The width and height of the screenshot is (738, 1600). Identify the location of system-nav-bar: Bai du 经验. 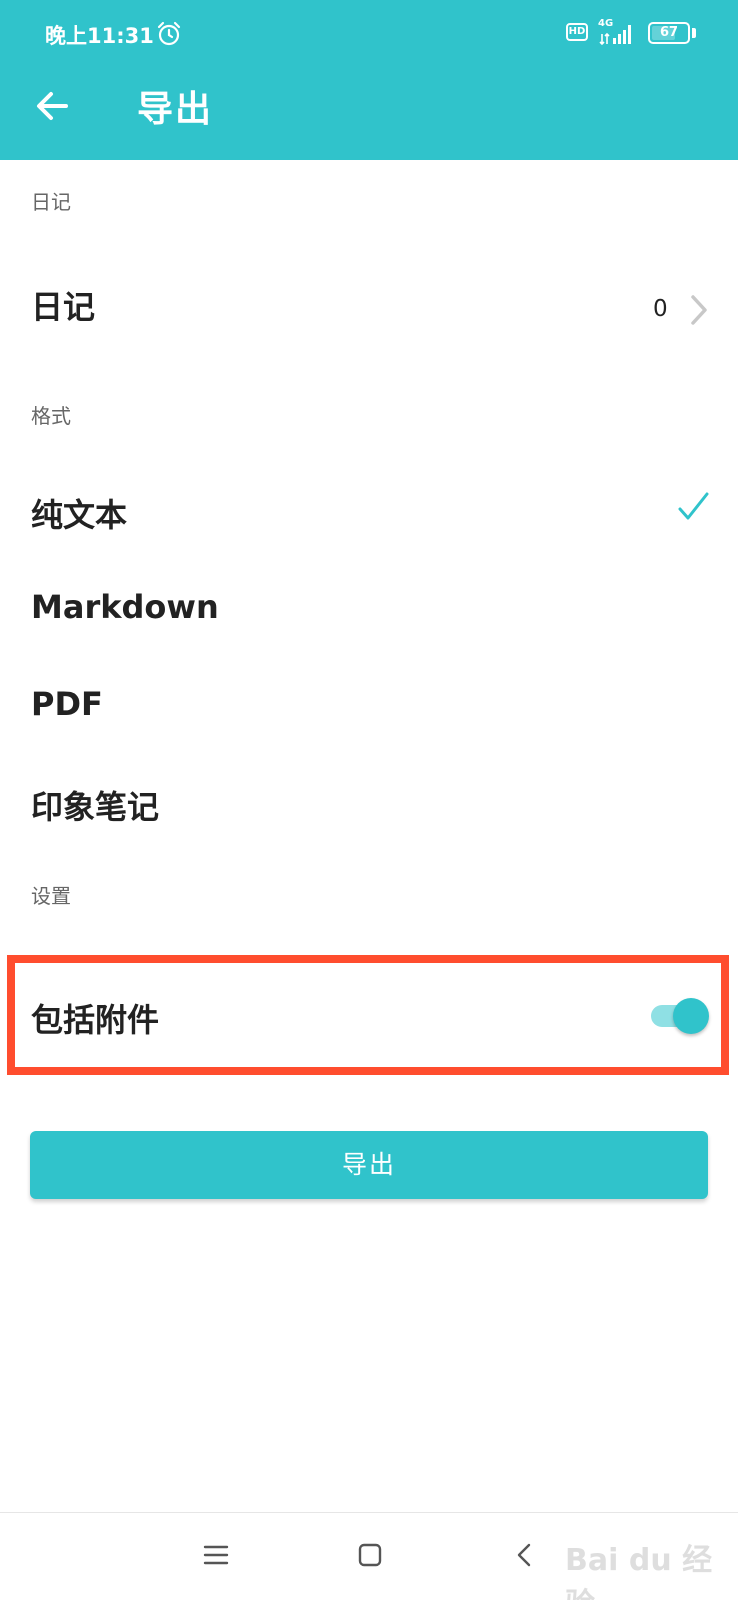
(369, 1556).